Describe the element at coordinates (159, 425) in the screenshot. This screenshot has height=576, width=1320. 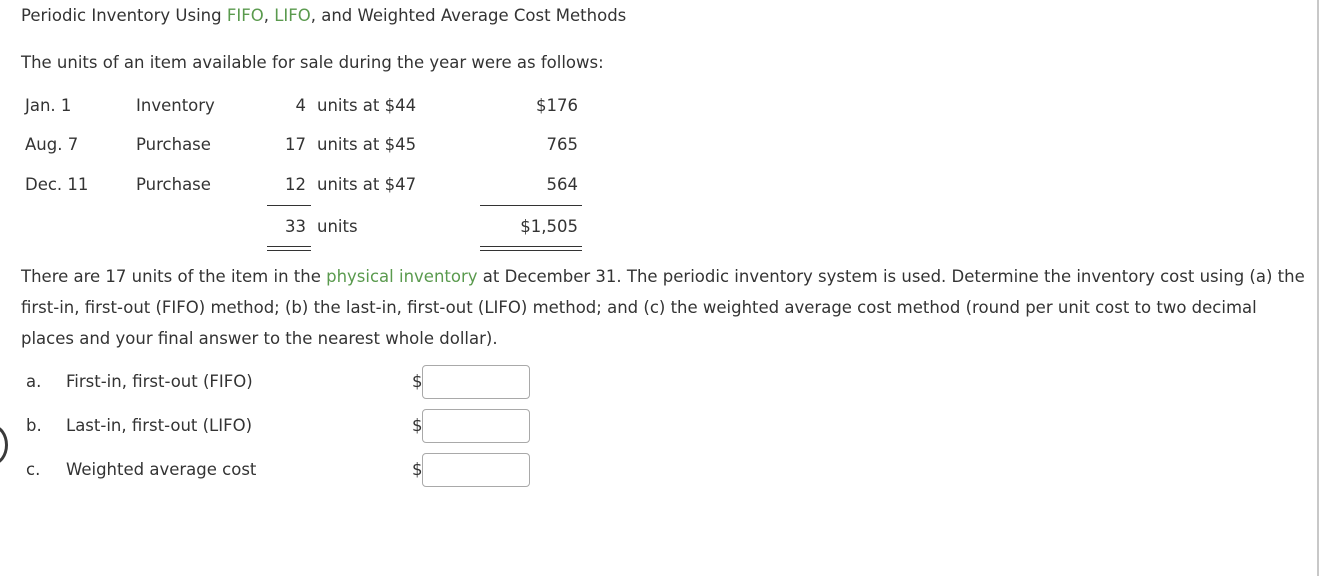
I see `answer-label: Last-in, first-out (LIFO)` at that location.